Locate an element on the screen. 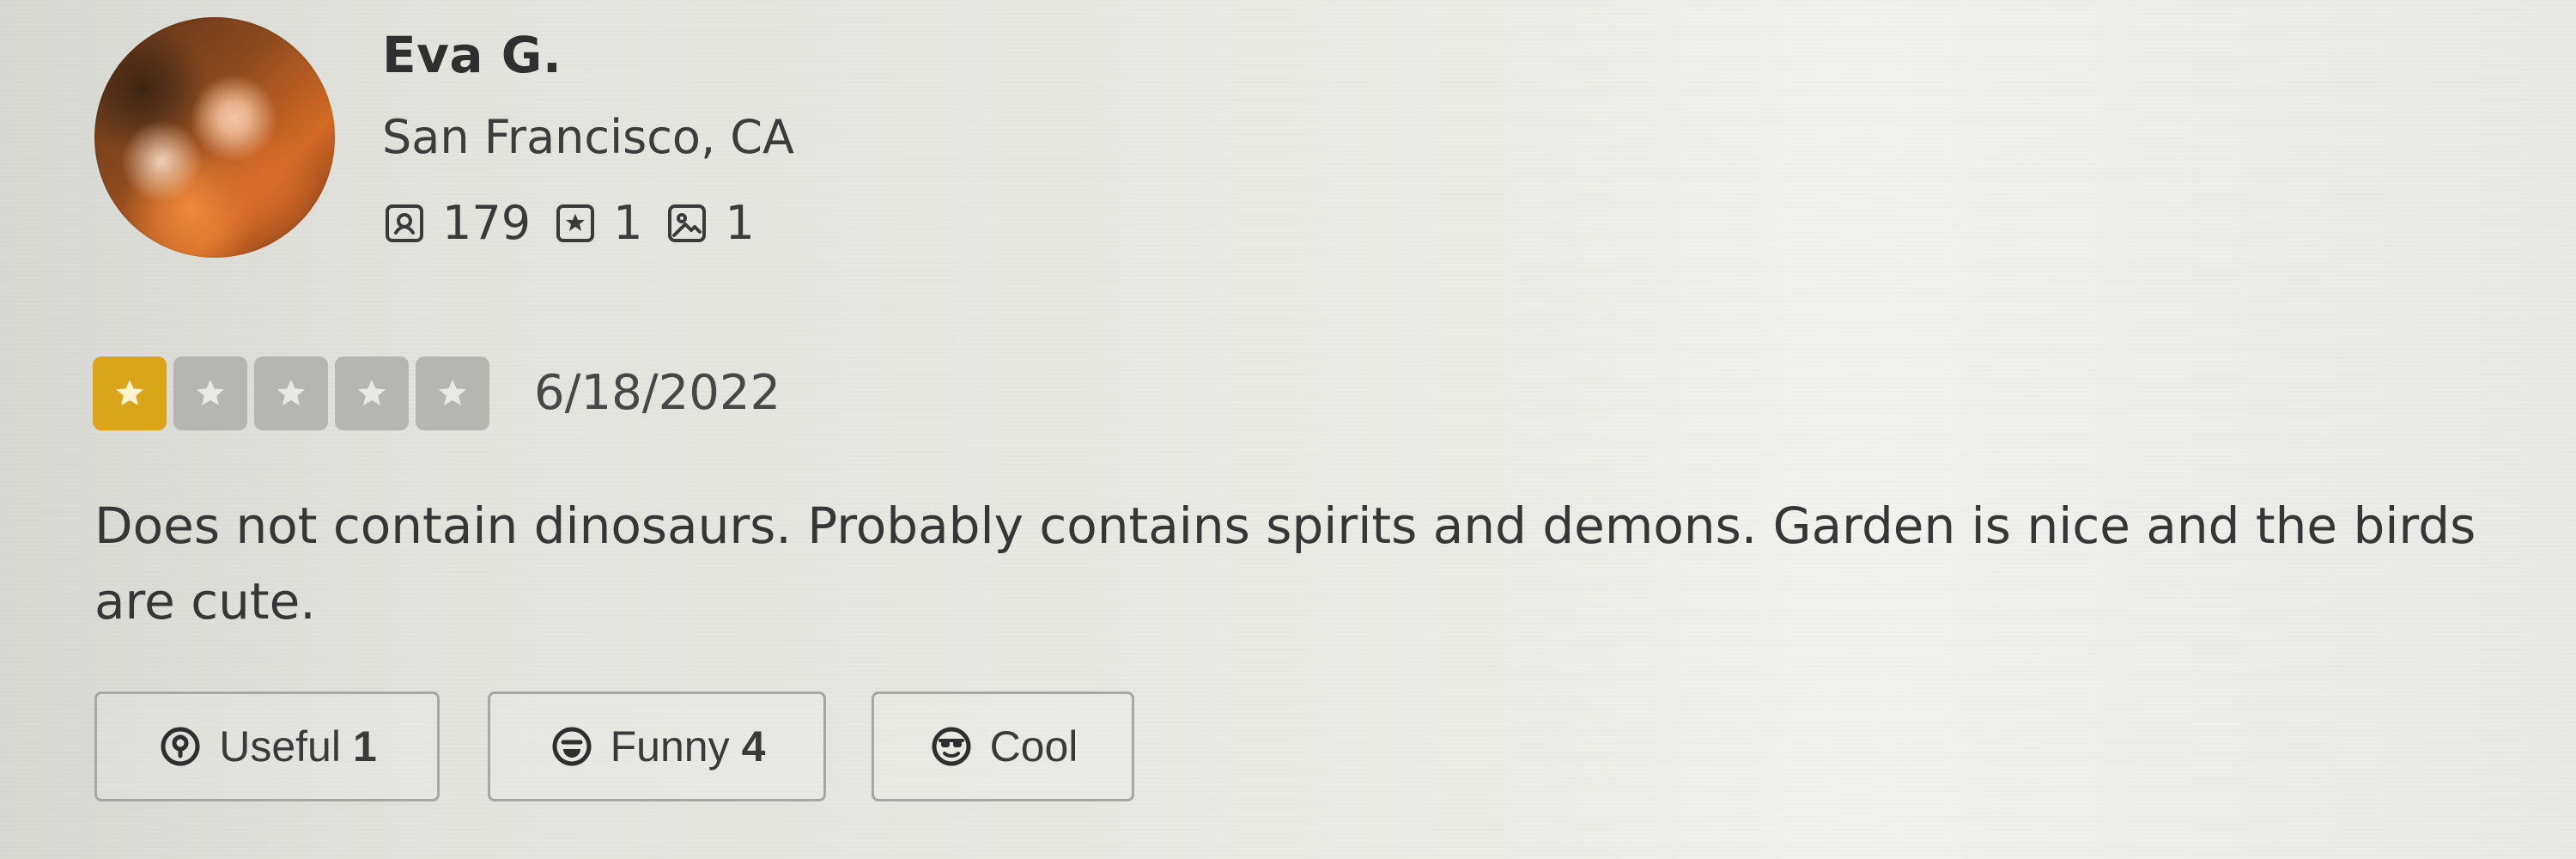 Image resolution: width=2576 pixels, height=859 pixels. funny-count: 4 is located at coordinates (753, 747).